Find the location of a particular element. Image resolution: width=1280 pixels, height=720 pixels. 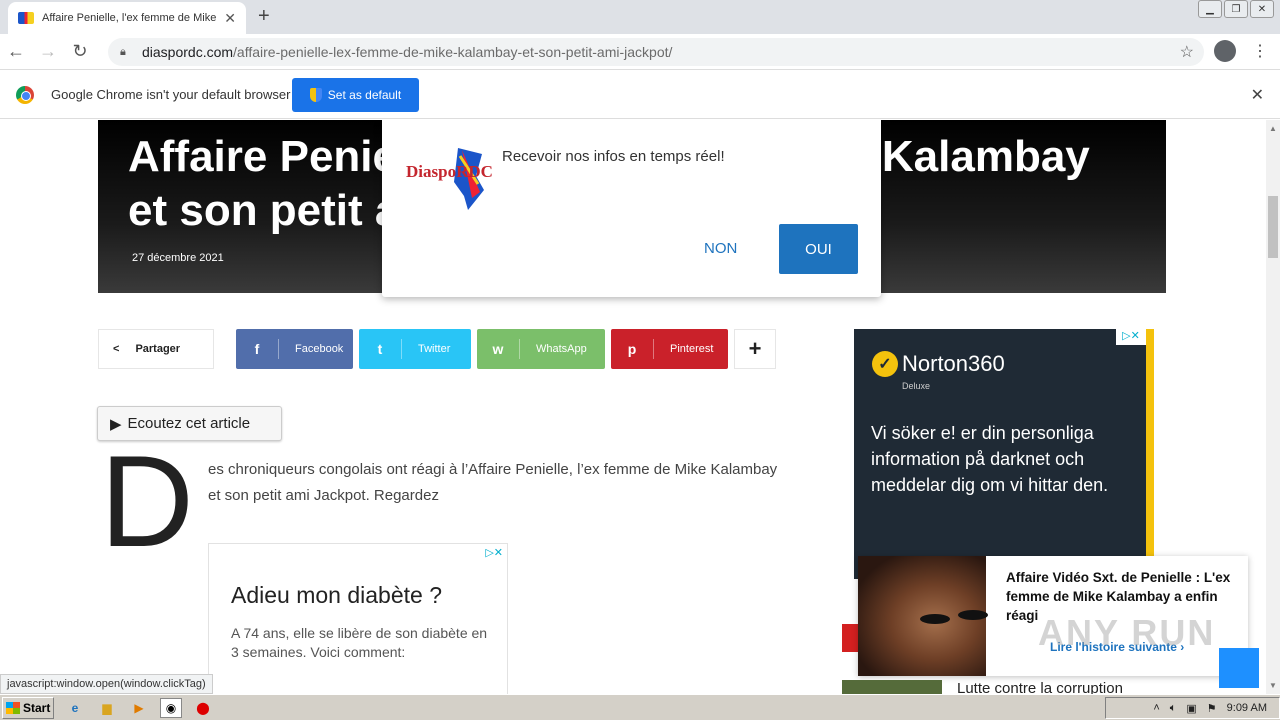

facebook-label: Facebook is located at coordinates (319, 349).